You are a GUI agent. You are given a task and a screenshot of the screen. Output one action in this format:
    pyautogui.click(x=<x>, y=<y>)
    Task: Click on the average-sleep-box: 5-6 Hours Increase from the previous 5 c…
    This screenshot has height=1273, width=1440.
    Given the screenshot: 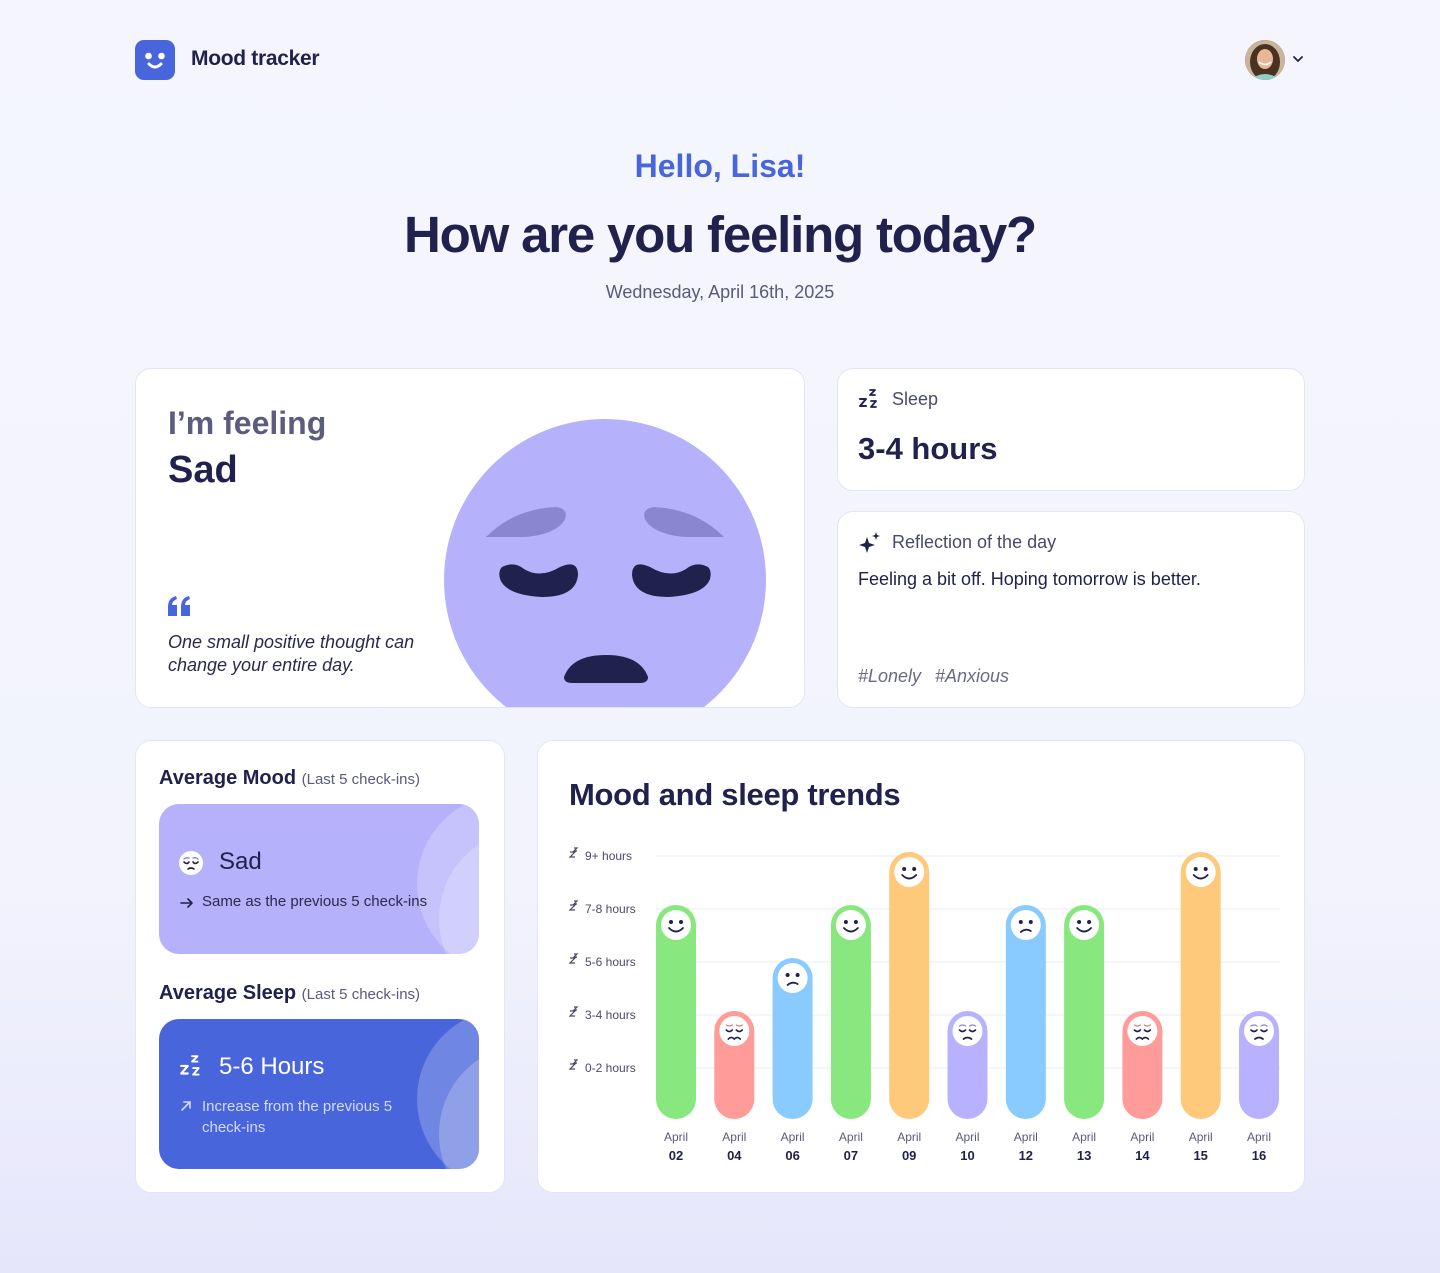 What is the action you would take?
    pyautogui.click(x=319, y=1094)
    